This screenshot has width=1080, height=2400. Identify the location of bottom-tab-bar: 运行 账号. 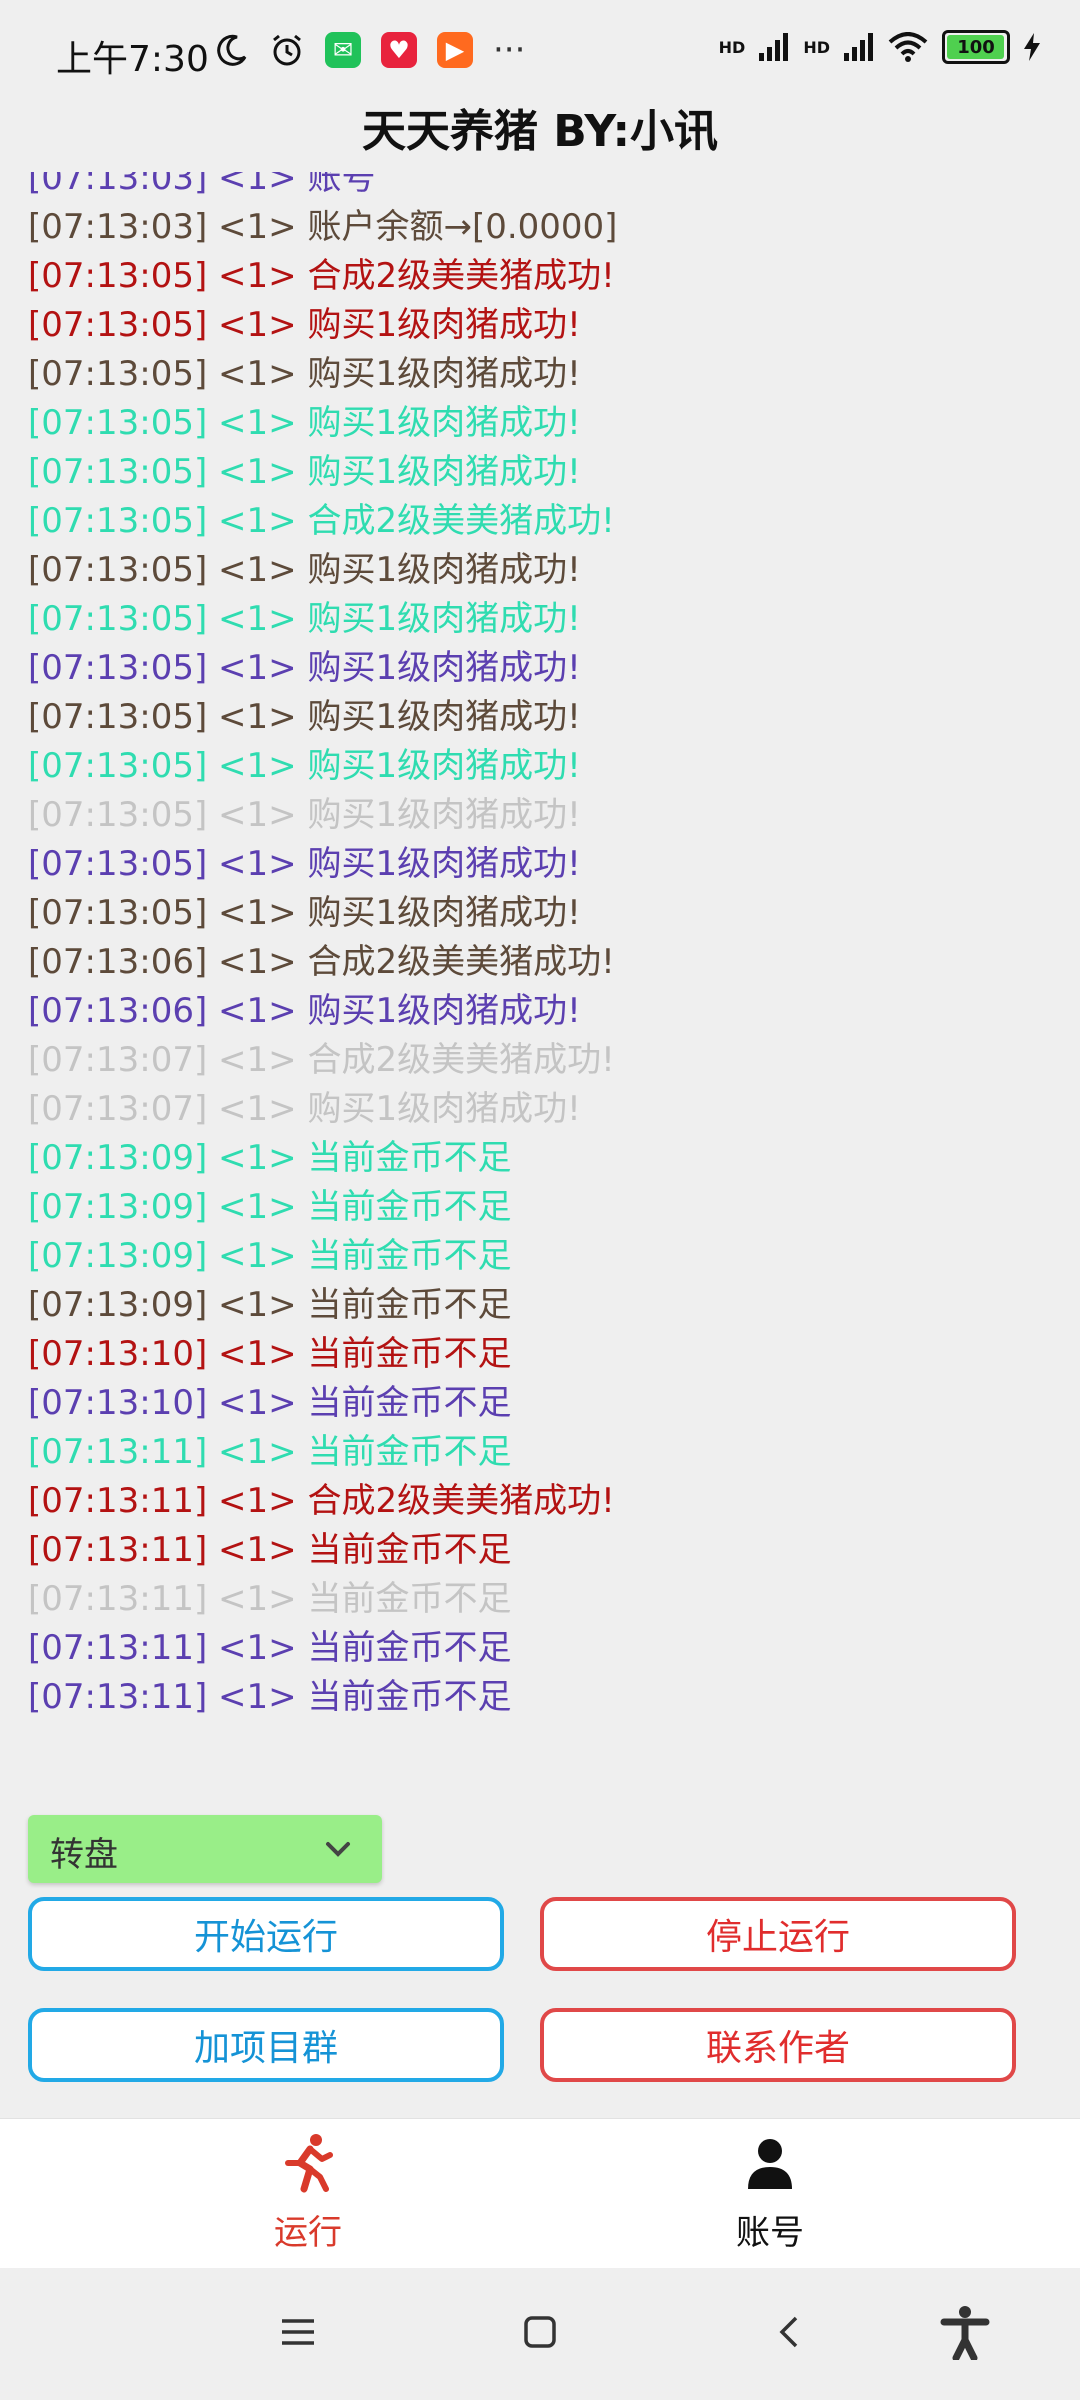
(540, 2193).